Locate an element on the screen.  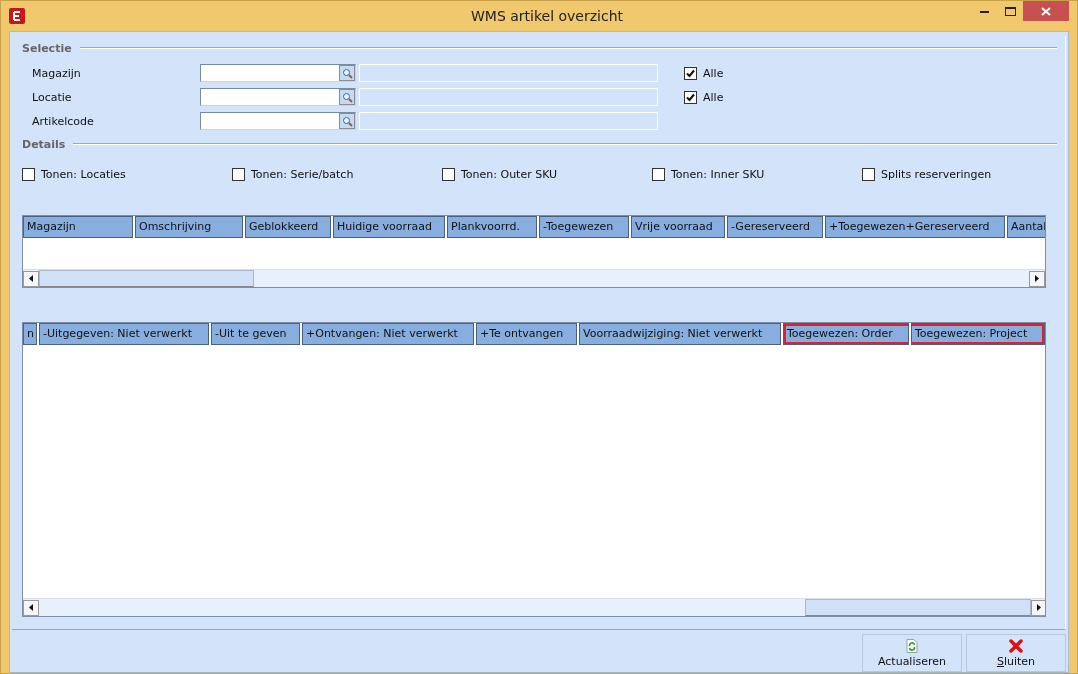
dialog-button: Actualiseren is located at coordinates (912, 653).